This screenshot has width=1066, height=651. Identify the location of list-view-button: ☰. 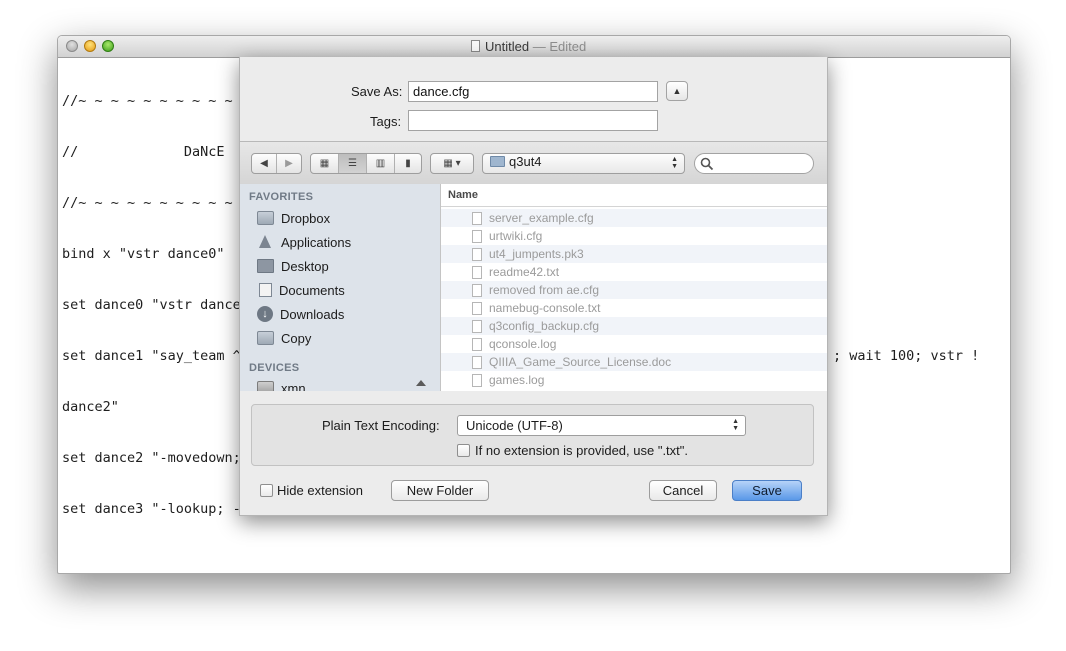
(353, 163).